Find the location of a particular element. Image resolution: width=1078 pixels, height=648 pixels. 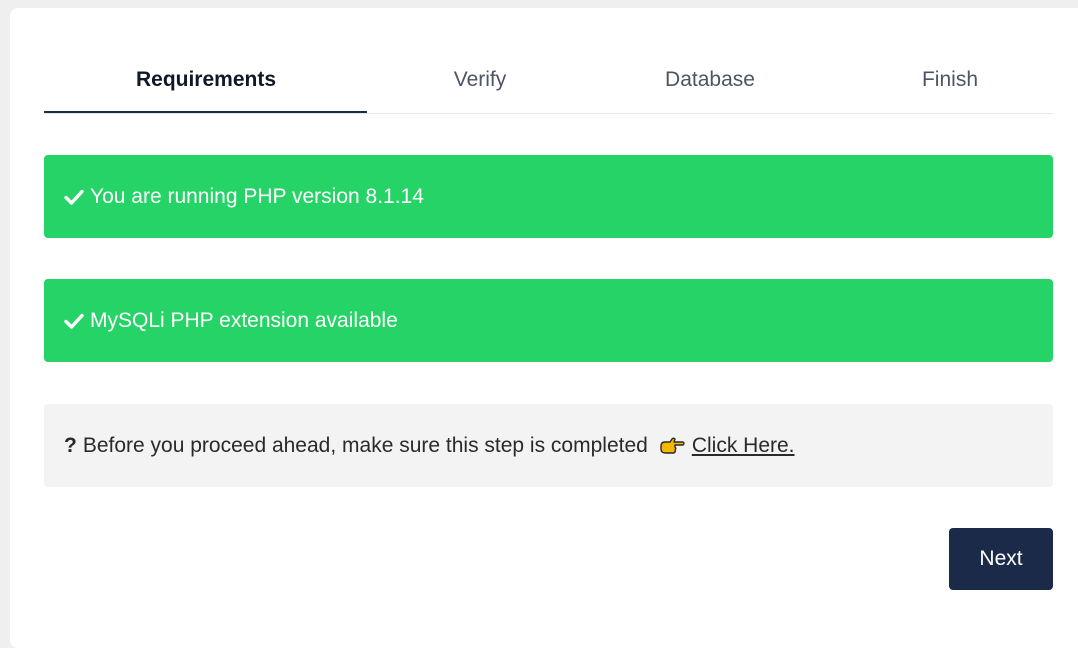

alert-text: MySQLi PHP extension available is located at coordinates (244, 320).